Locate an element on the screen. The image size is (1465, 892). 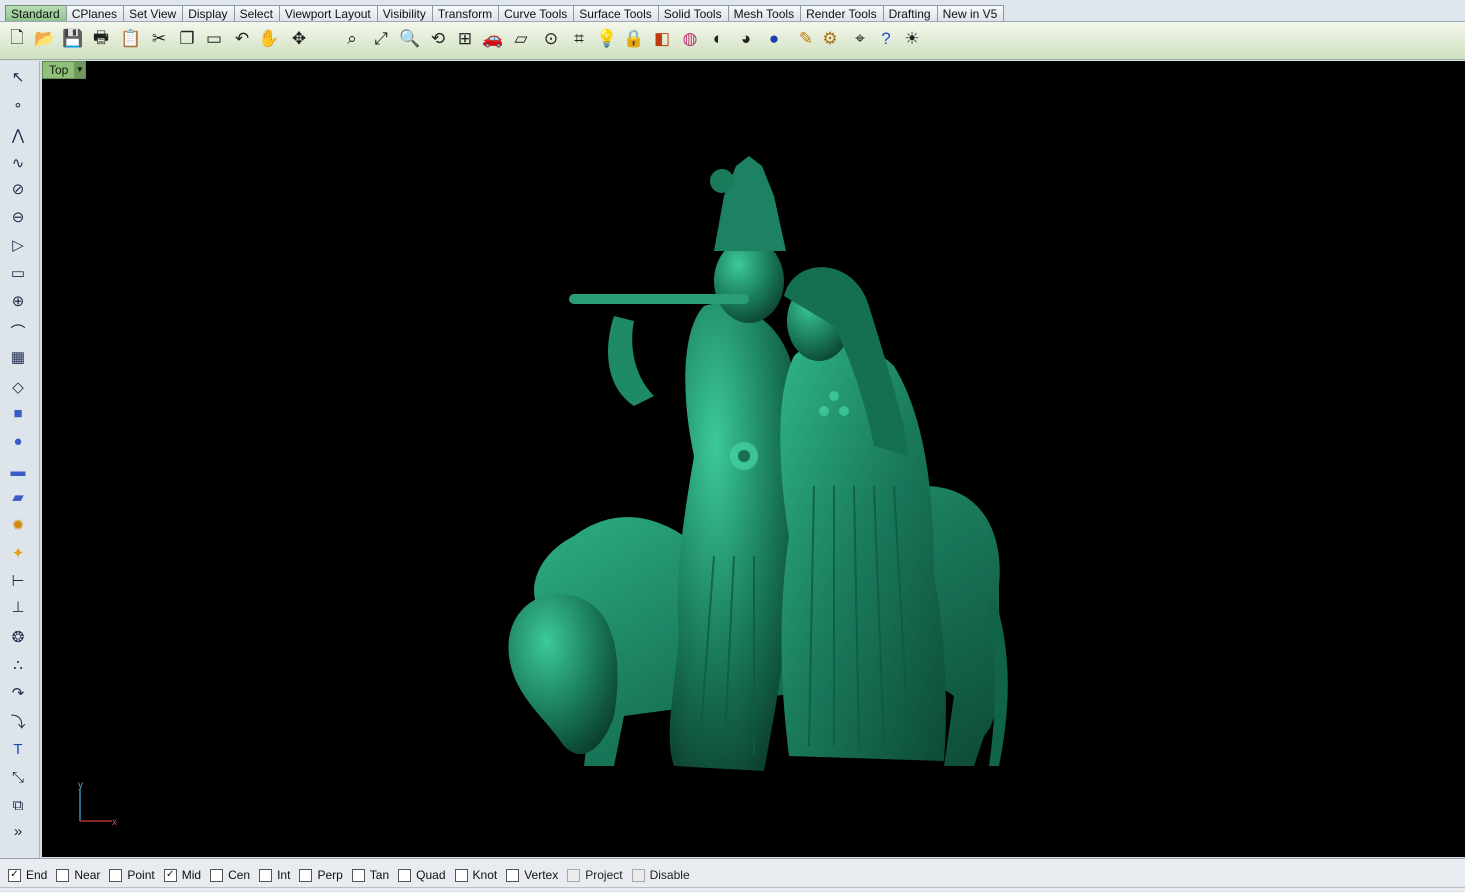
clipboard-icon: ▭ is located at coordinates (214, 39).